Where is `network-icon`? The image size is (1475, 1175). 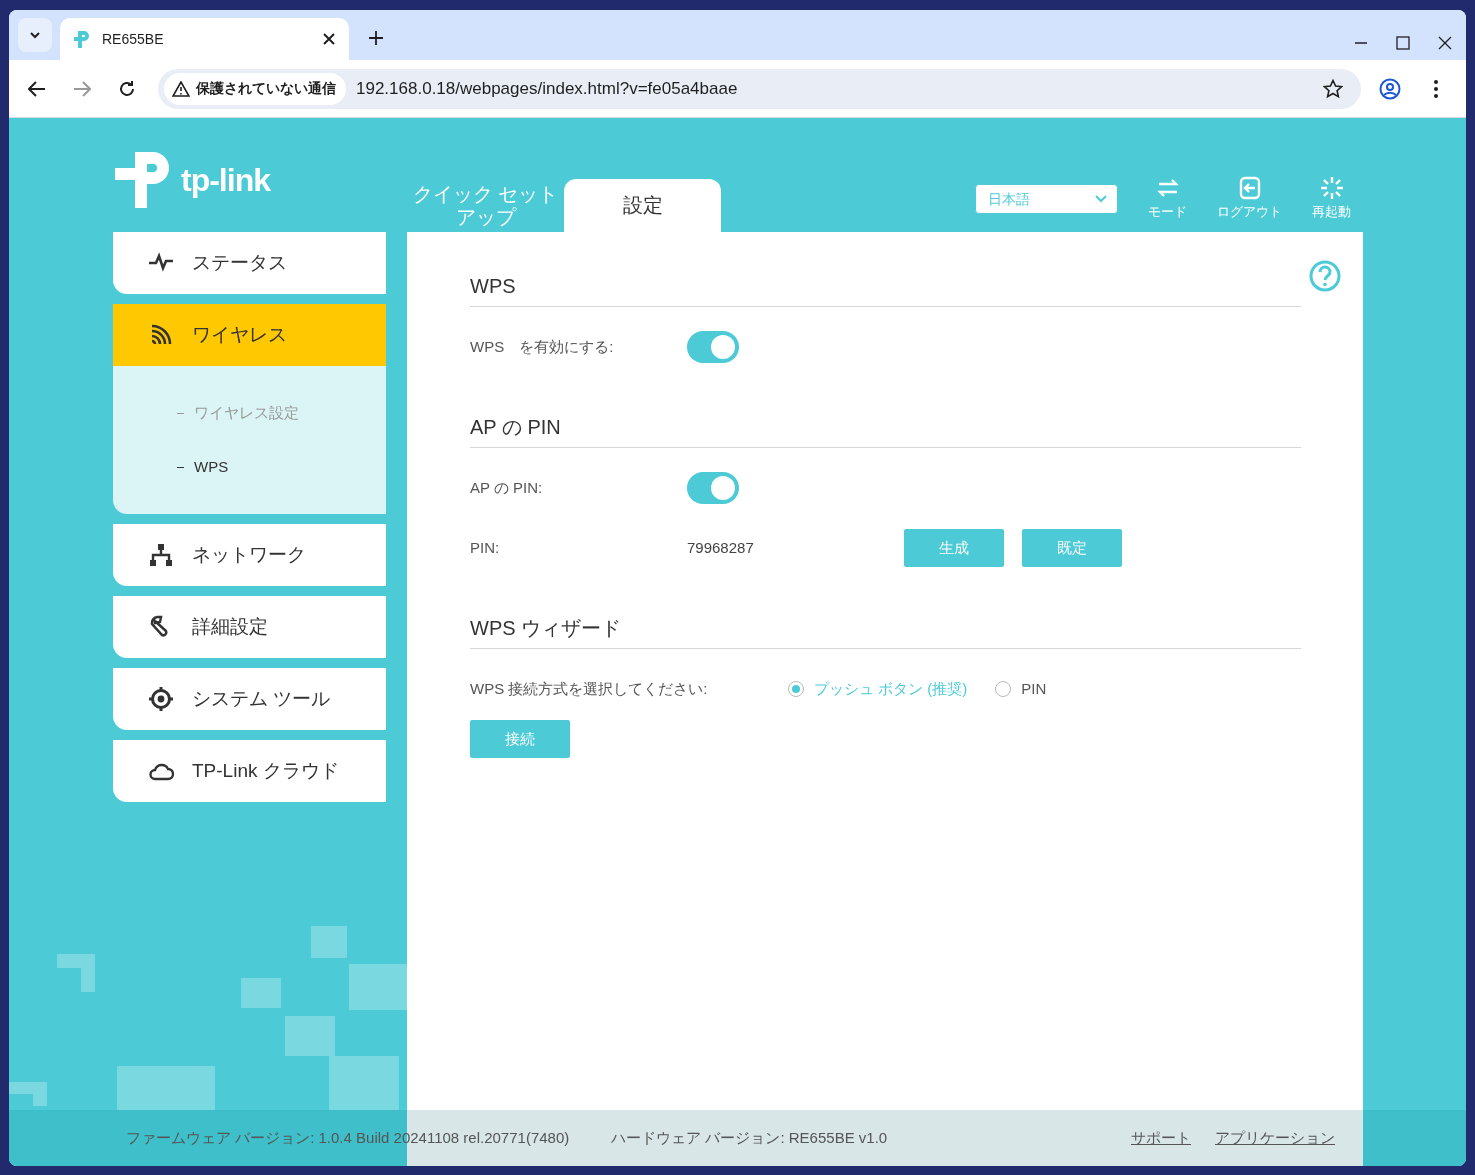
network-icon is located at coordinates (161, 555).